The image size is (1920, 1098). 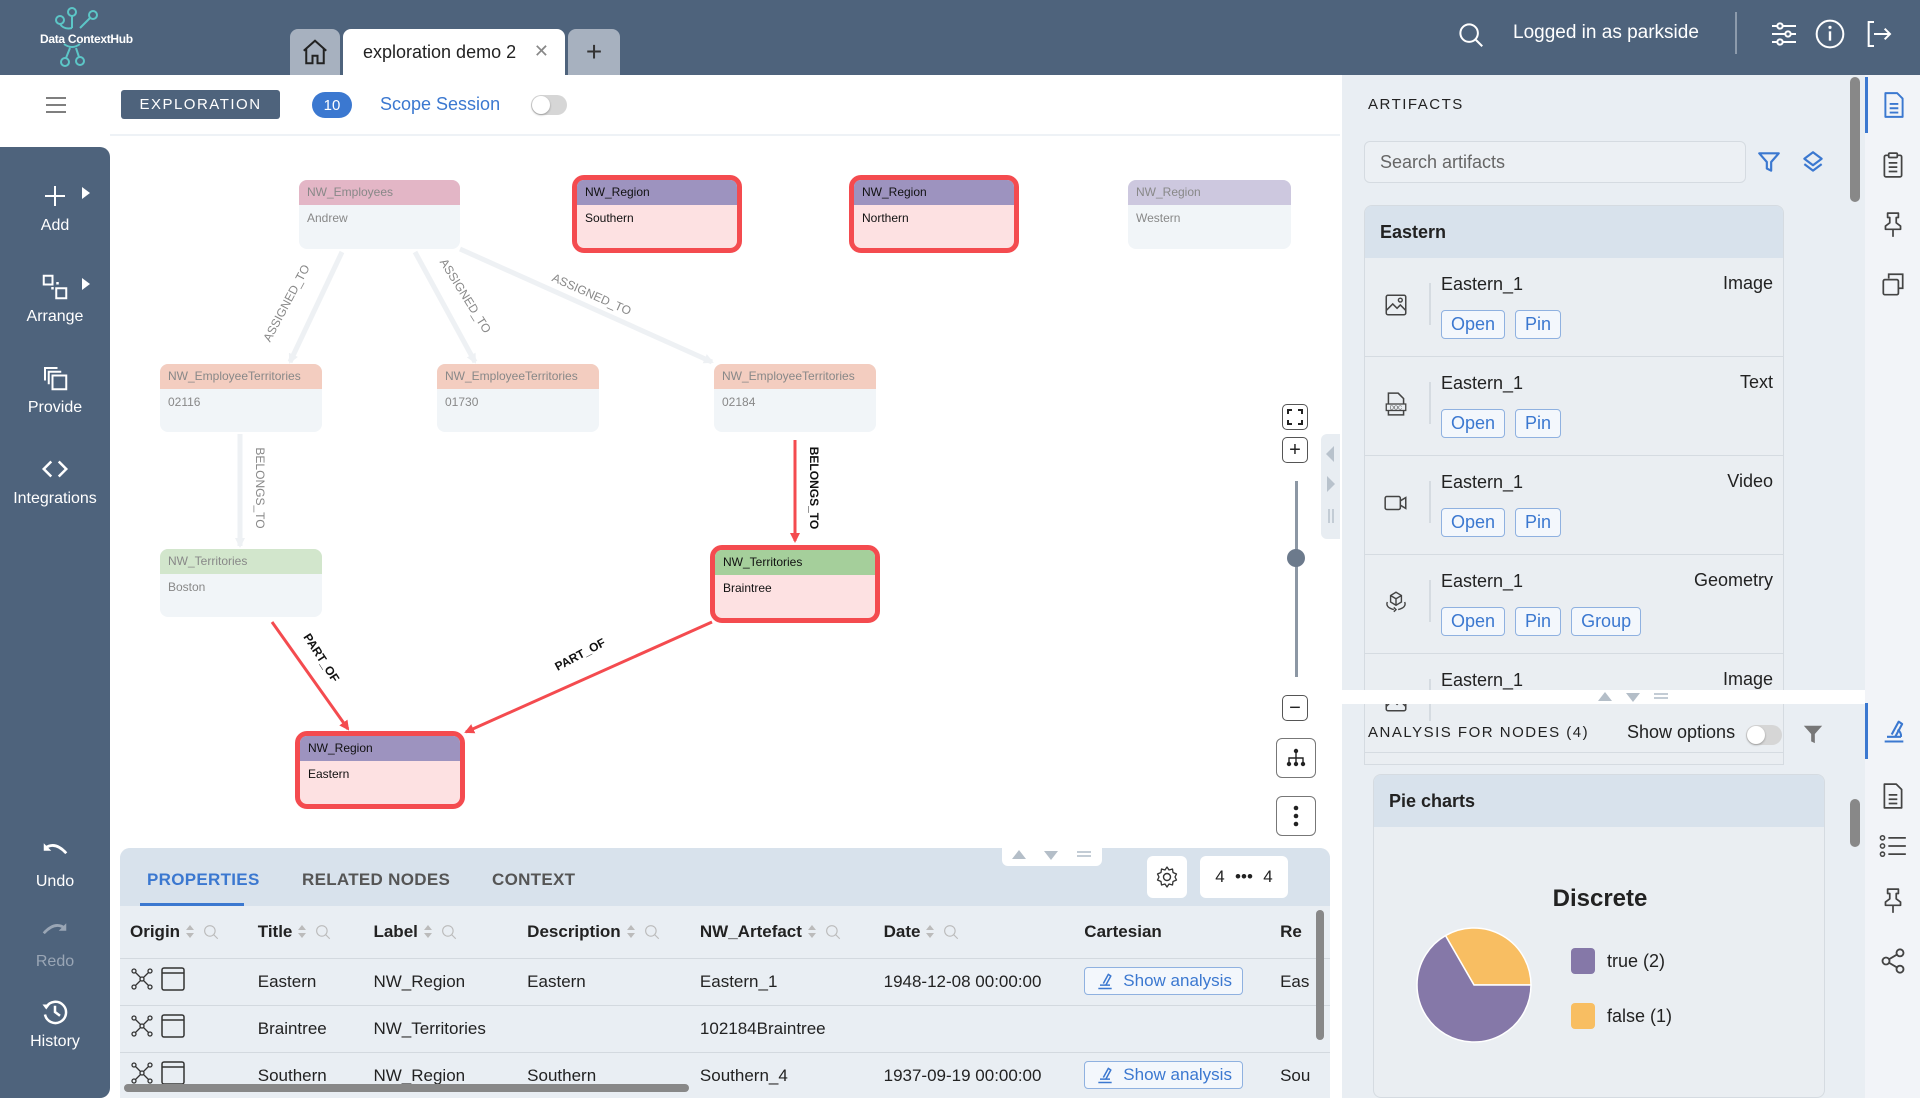 What do you see at coordinates (1892, 165) in the screenshot?
I see `strip-clipboard-button` at bounding box center [1892, 165].